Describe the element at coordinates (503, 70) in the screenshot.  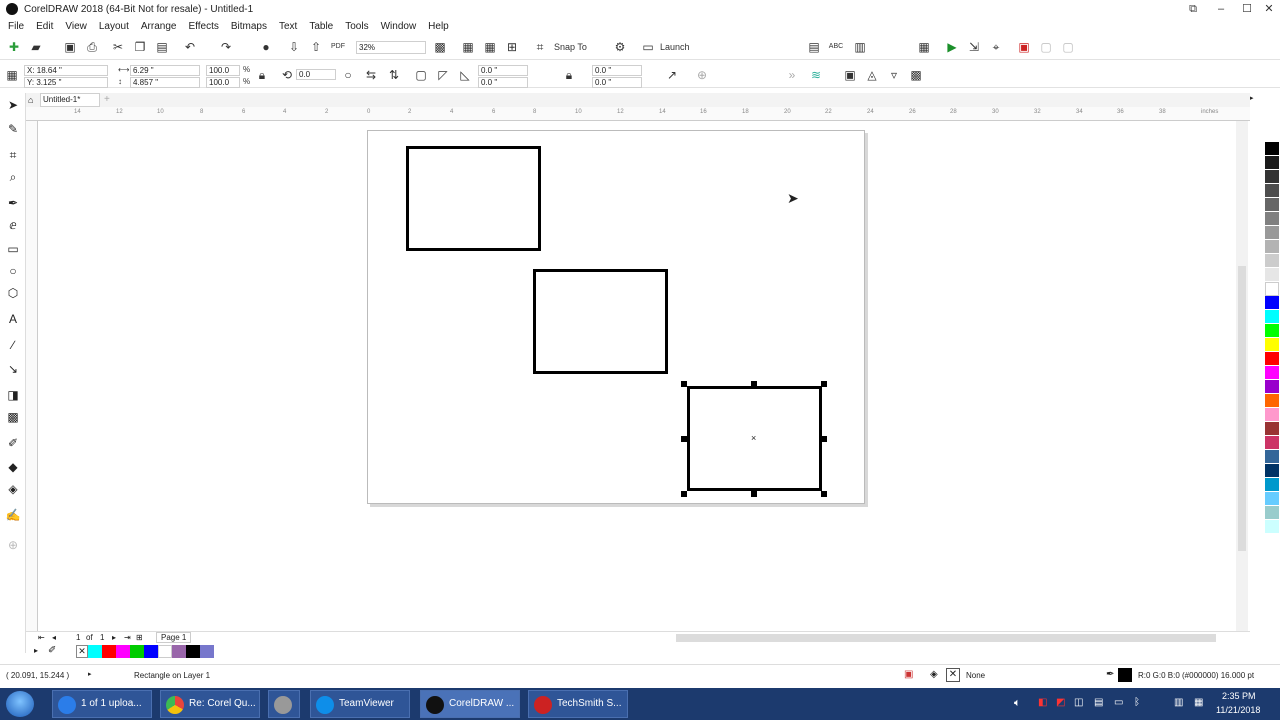
I see `corner-radius-top-left: 0.0 "` at that location.